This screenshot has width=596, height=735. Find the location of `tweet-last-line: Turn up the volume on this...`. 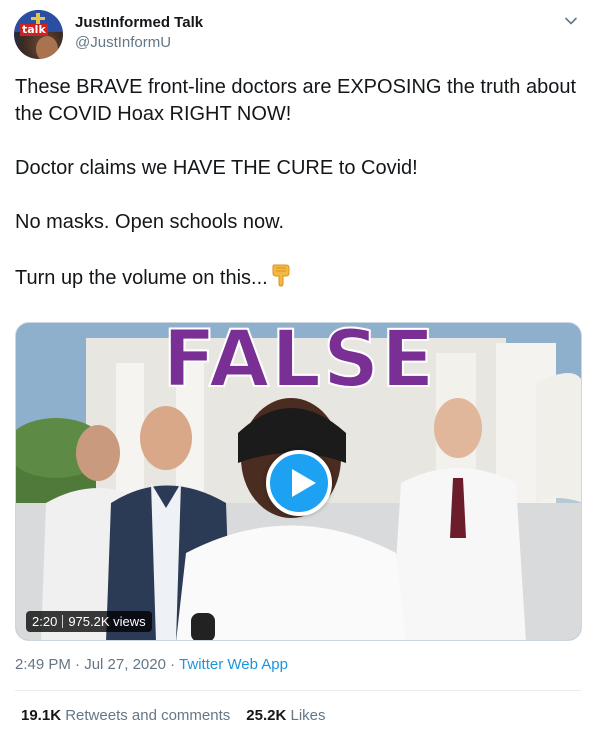

tweet-last-line: Turn up the volume on this... is located at coordinates (298, 277).